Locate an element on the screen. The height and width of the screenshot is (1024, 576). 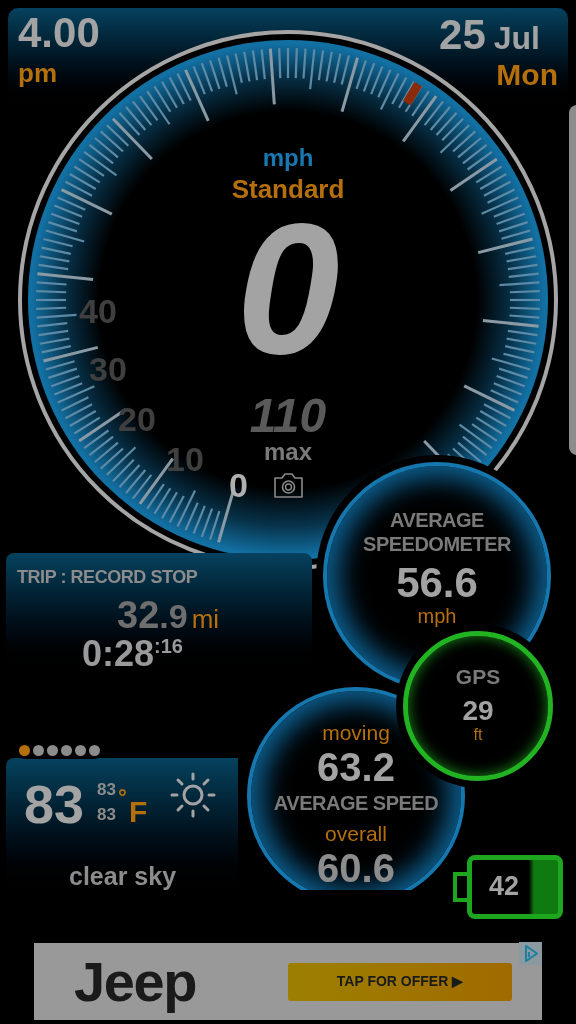
trip-duration: 0:28 is located at coordinates (118, 654).